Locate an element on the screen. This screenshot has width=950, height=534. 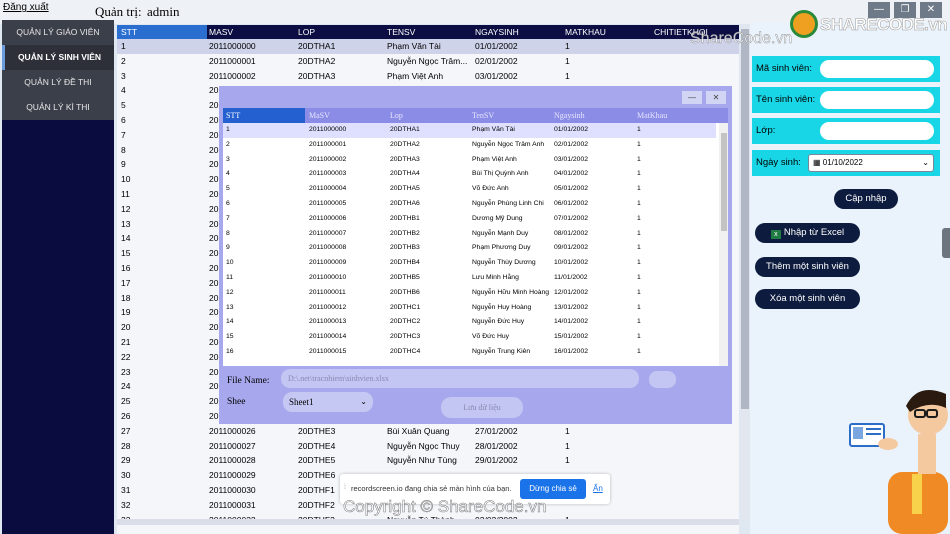
scrollbar-thumb is located at coordinates (745, 219).